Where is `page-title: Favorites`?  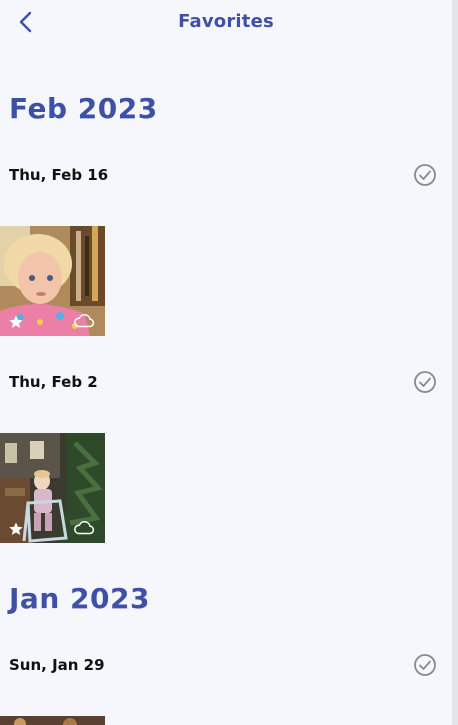
page-title: Favorites is located at coordinates (226, 21).